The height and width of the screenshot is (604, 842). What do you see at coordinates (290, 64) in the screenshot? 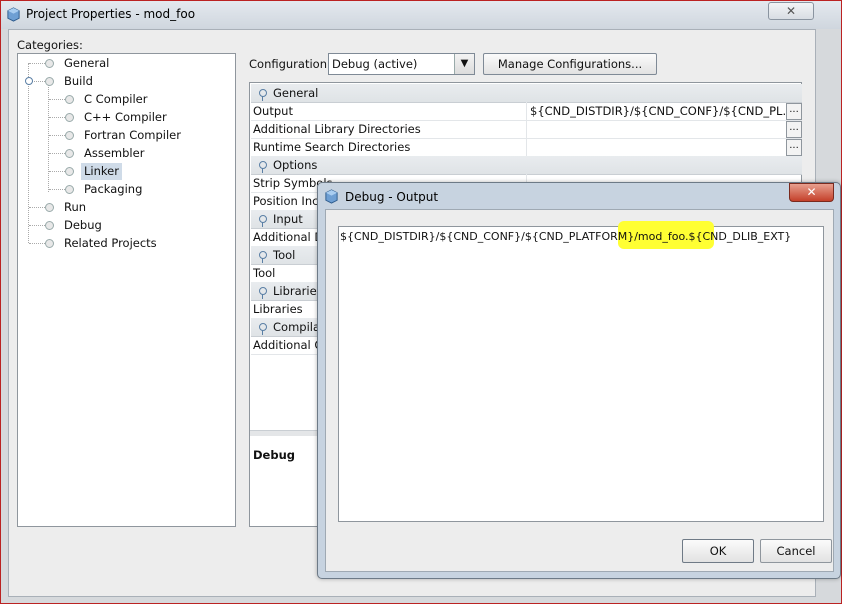
I see `configuration-label: Configuration:` at bounding box center [290, 64].